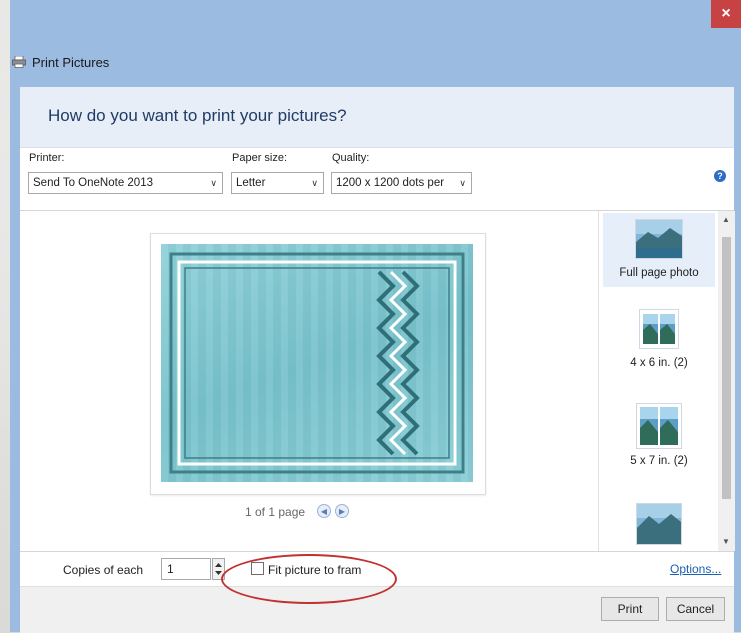 This screenshot has height=633, width=741. I want to click on help-icon: ?, so click(720, 176).